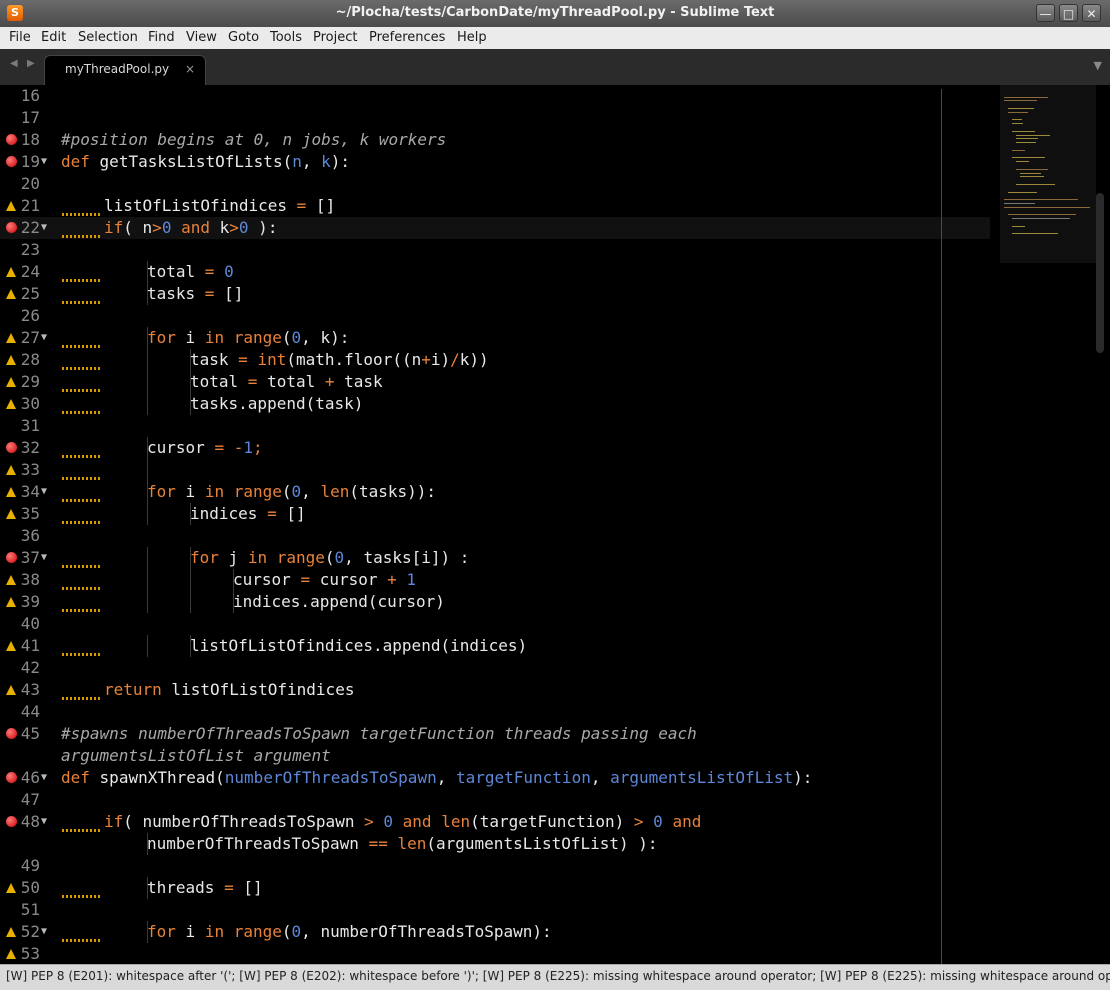 This screenshot has height=990, width=1110. I want to click on code-line: 19 ▼ def getTasksListOfLists(n, k):, so click(495, 162).